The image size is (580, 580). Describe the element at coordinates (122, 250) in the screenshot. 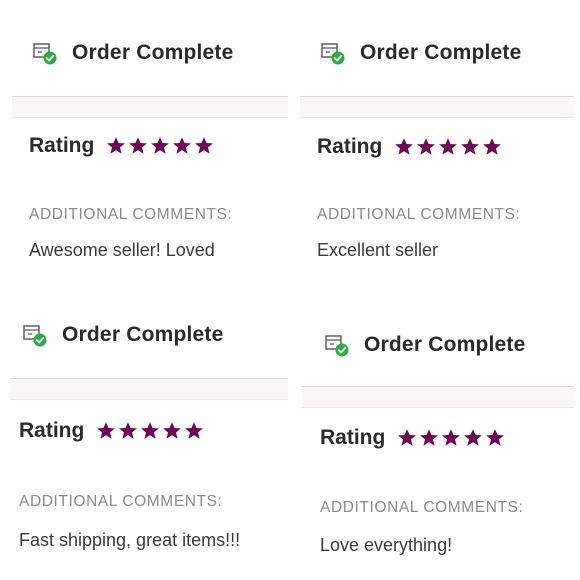

I see `comment-text: Awesome seller! Loved` at that location.